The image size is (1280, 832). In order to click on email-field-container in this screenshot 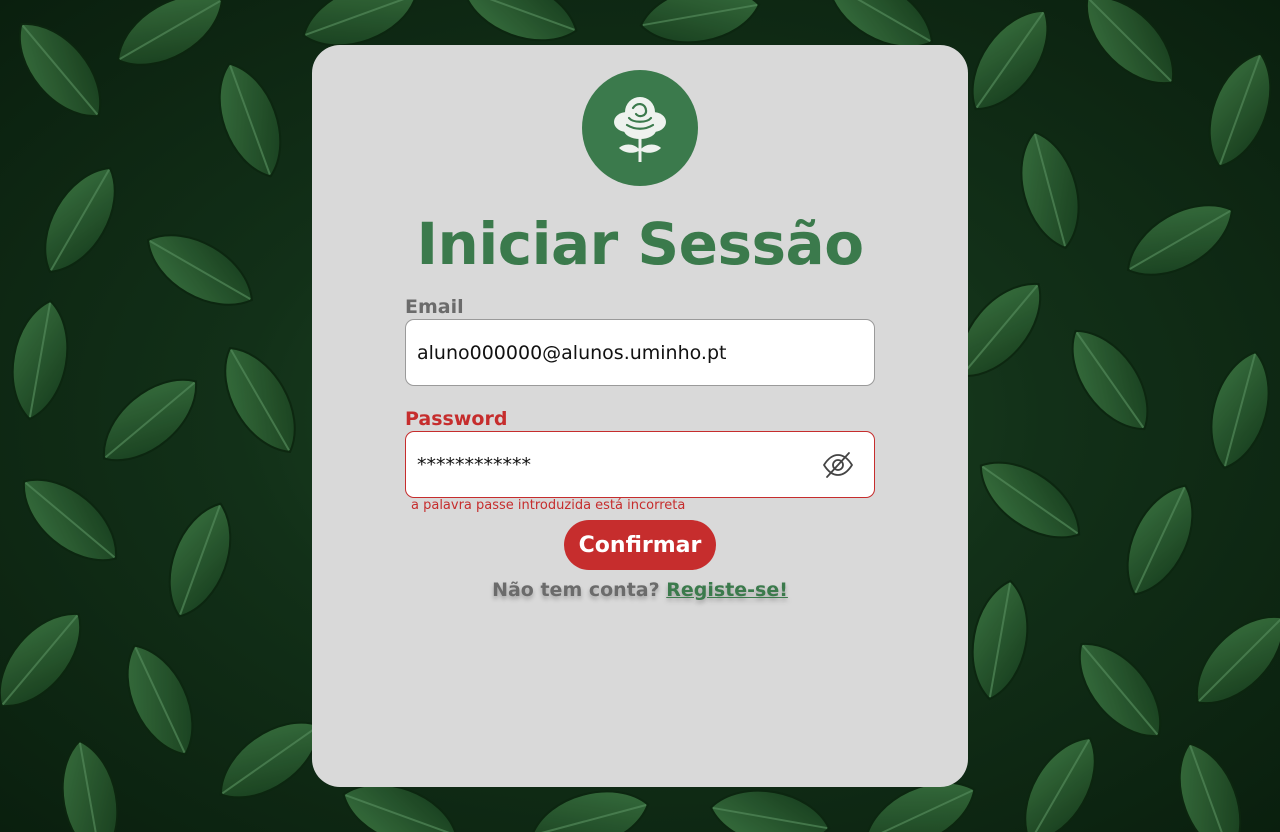, I will do `click(640, 352)`.